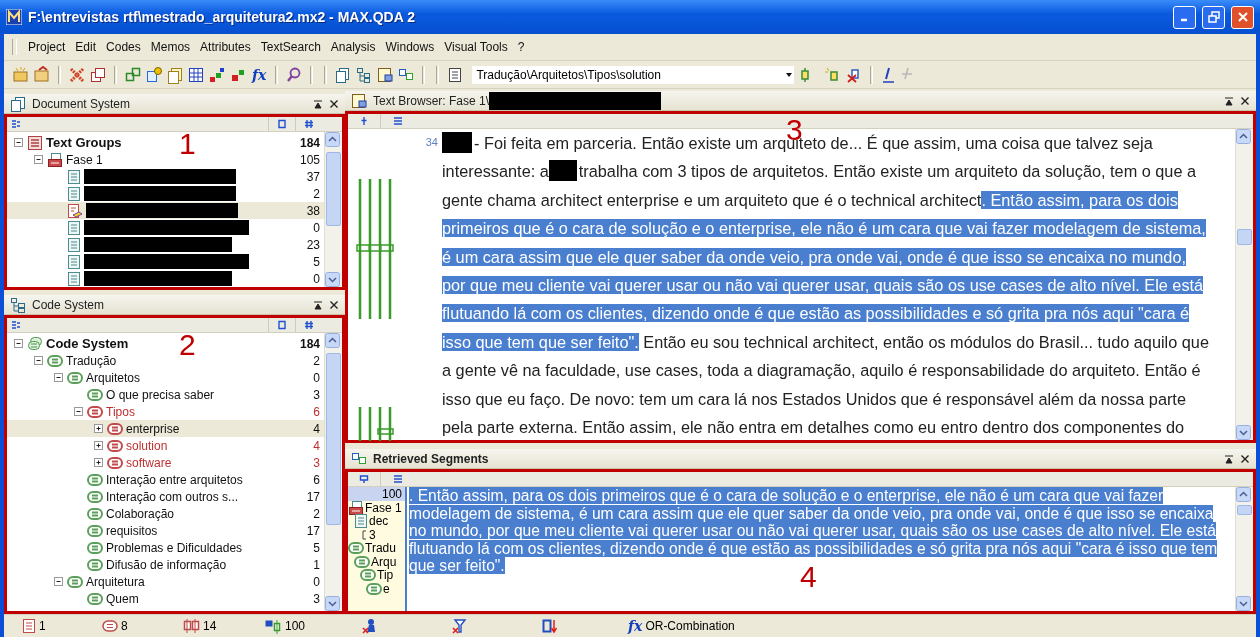  What do you see at coordinates (476, 47) in the screenshot?
I see `menu-item: Visual Tools` at bounding box center [476, 47].